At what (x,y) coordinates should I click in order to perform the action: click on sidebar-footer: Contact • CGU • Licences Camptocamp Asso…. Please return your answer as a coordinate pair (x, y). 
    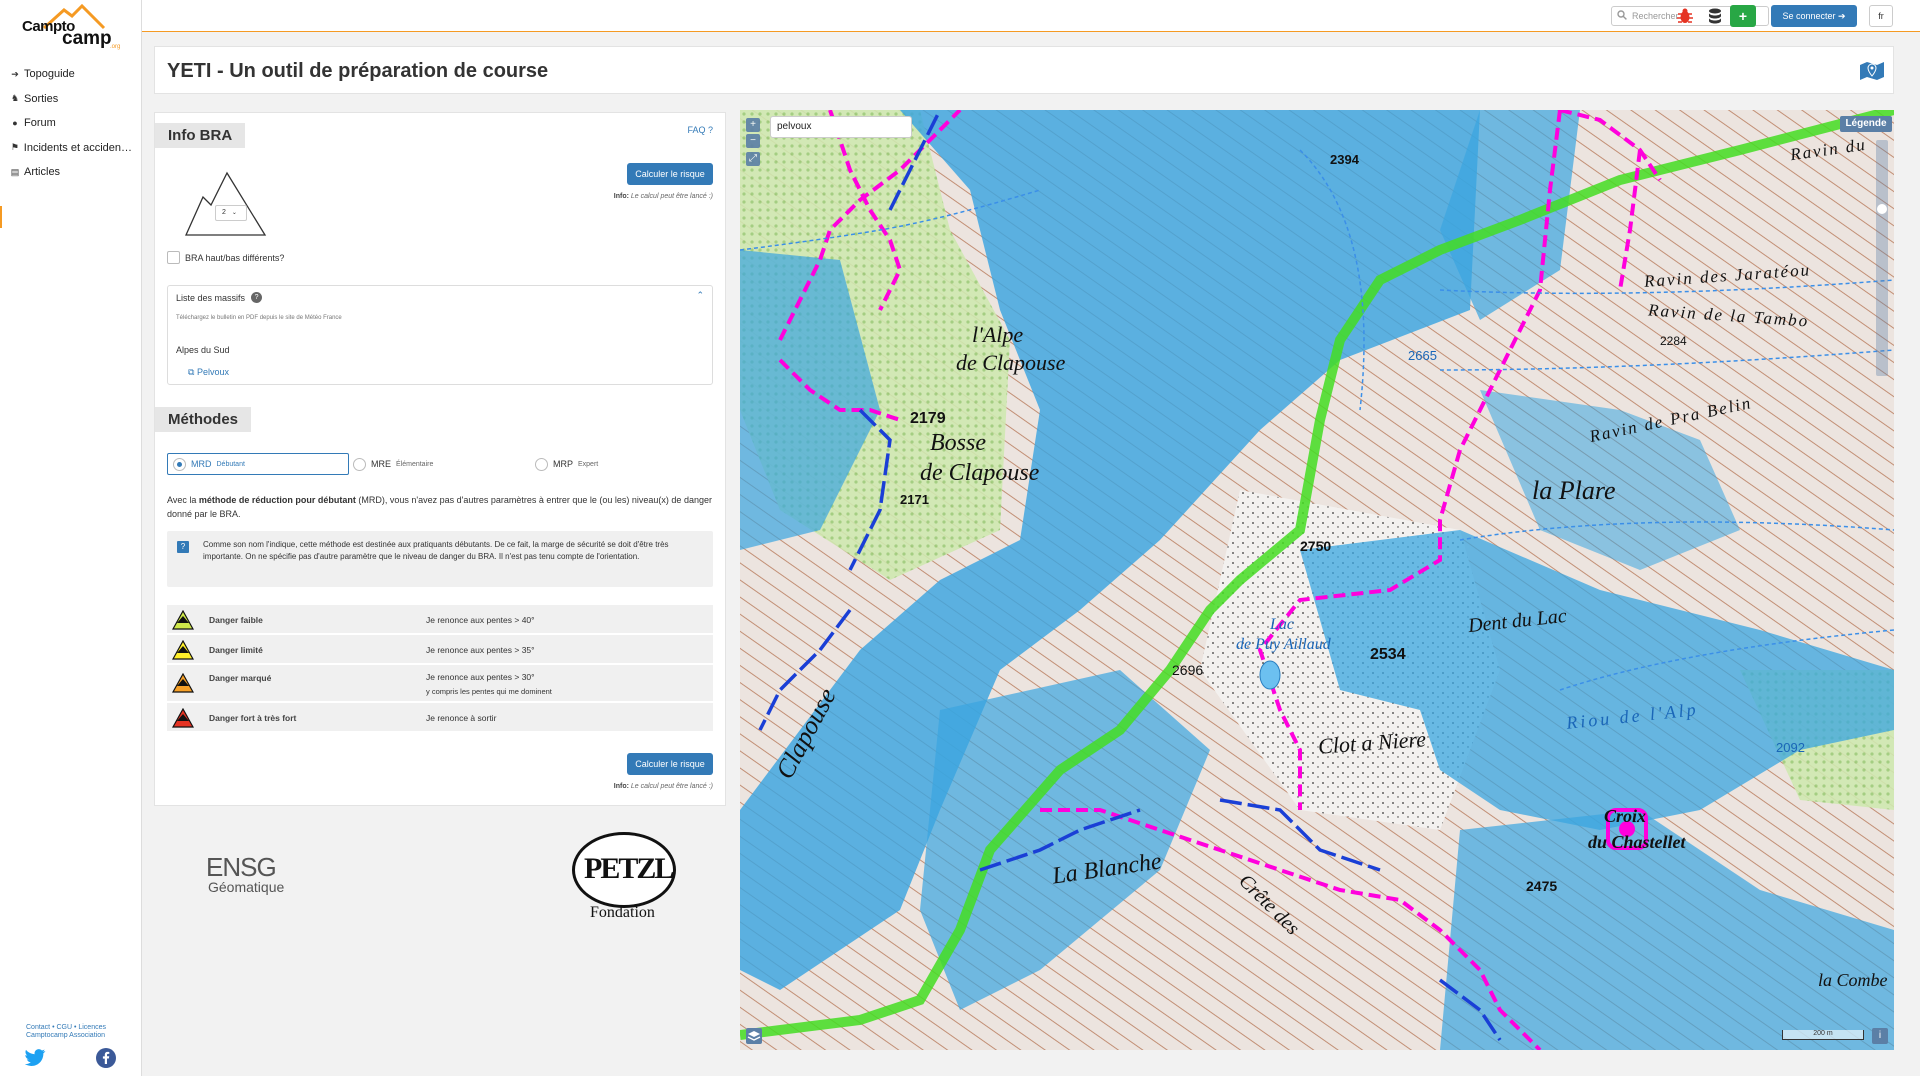
    Looking at the image, I should click on (66, 1032).